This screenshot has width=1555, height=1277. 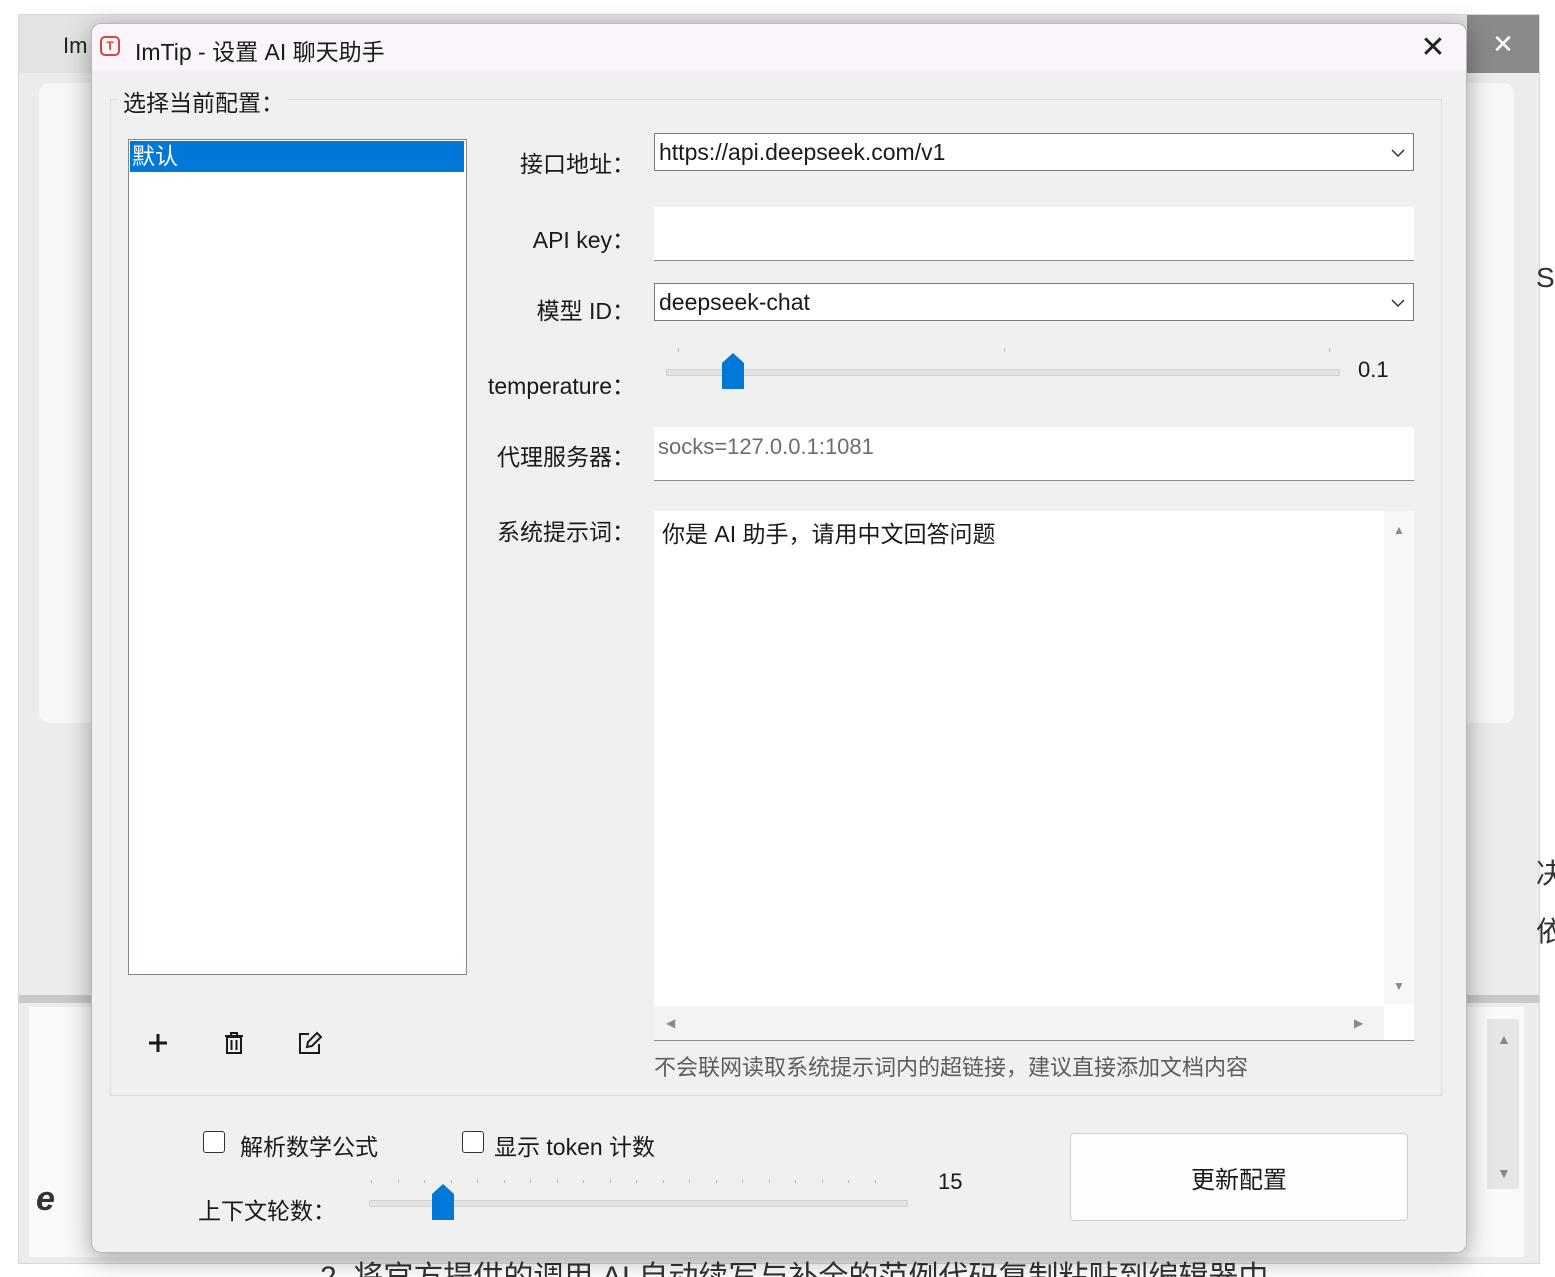 What do you see at coordinates (1503, 1104) in the screenshot?
I see `background-scrollbar: ▲ ▼` at bounding box center [1503, 1104].